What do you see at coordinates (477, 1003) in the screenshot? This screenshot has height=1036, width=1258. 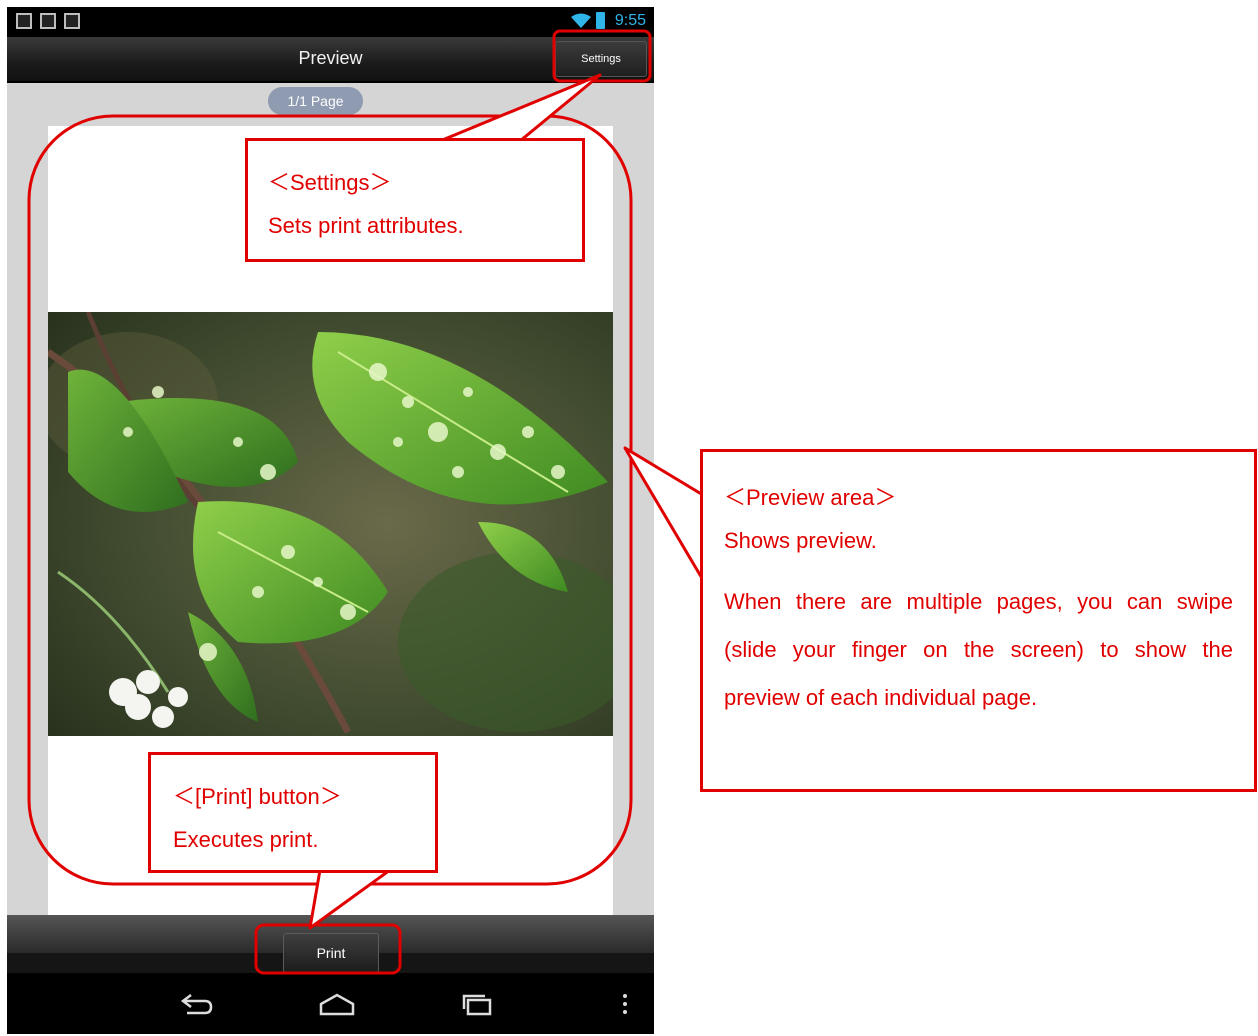 I see `recent-apps-icon` at bounding box center [477, 1003].